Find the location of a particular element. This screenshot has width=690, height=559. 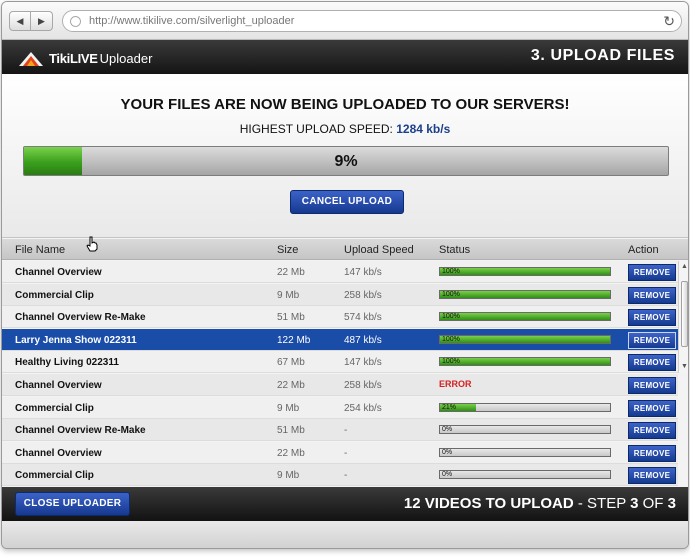

file-status: ERROR is located at coordinates (525, 384).